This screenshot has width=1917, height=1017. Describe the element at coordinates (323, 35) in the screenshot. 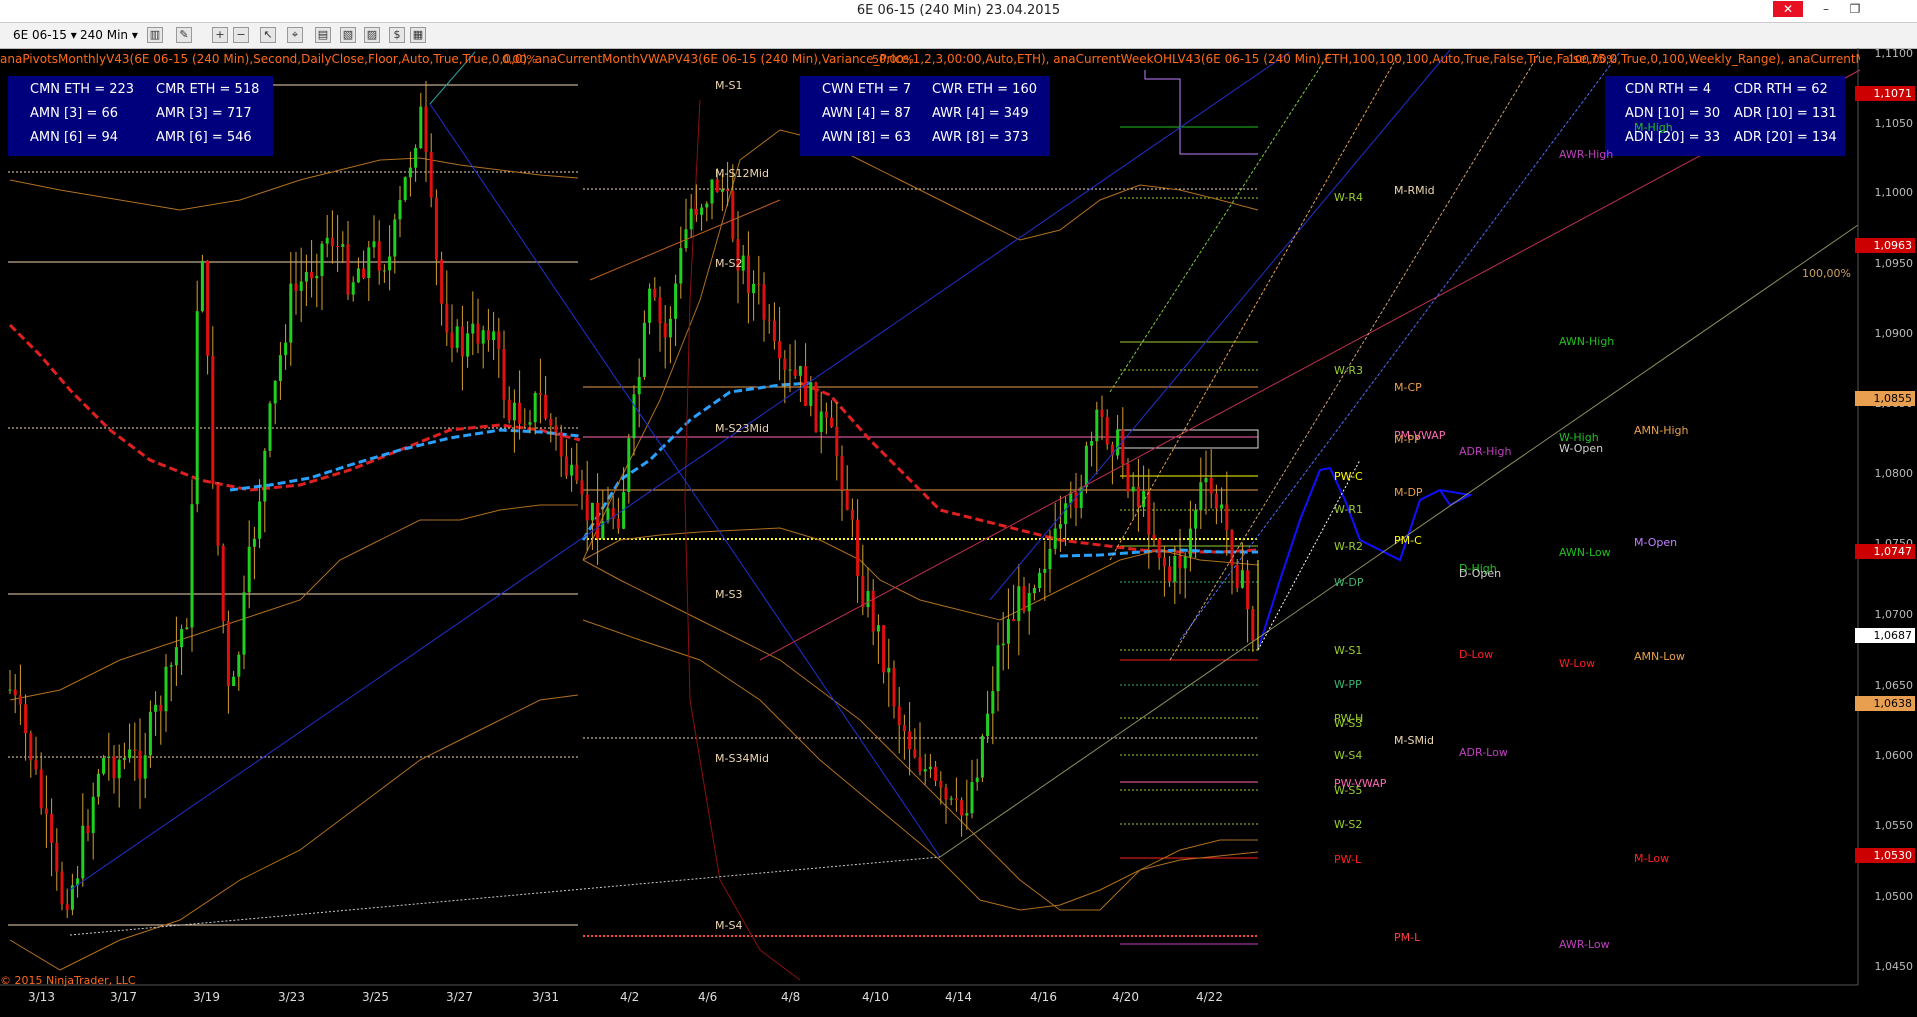

I see `data-box-icon: ▤` at that location.